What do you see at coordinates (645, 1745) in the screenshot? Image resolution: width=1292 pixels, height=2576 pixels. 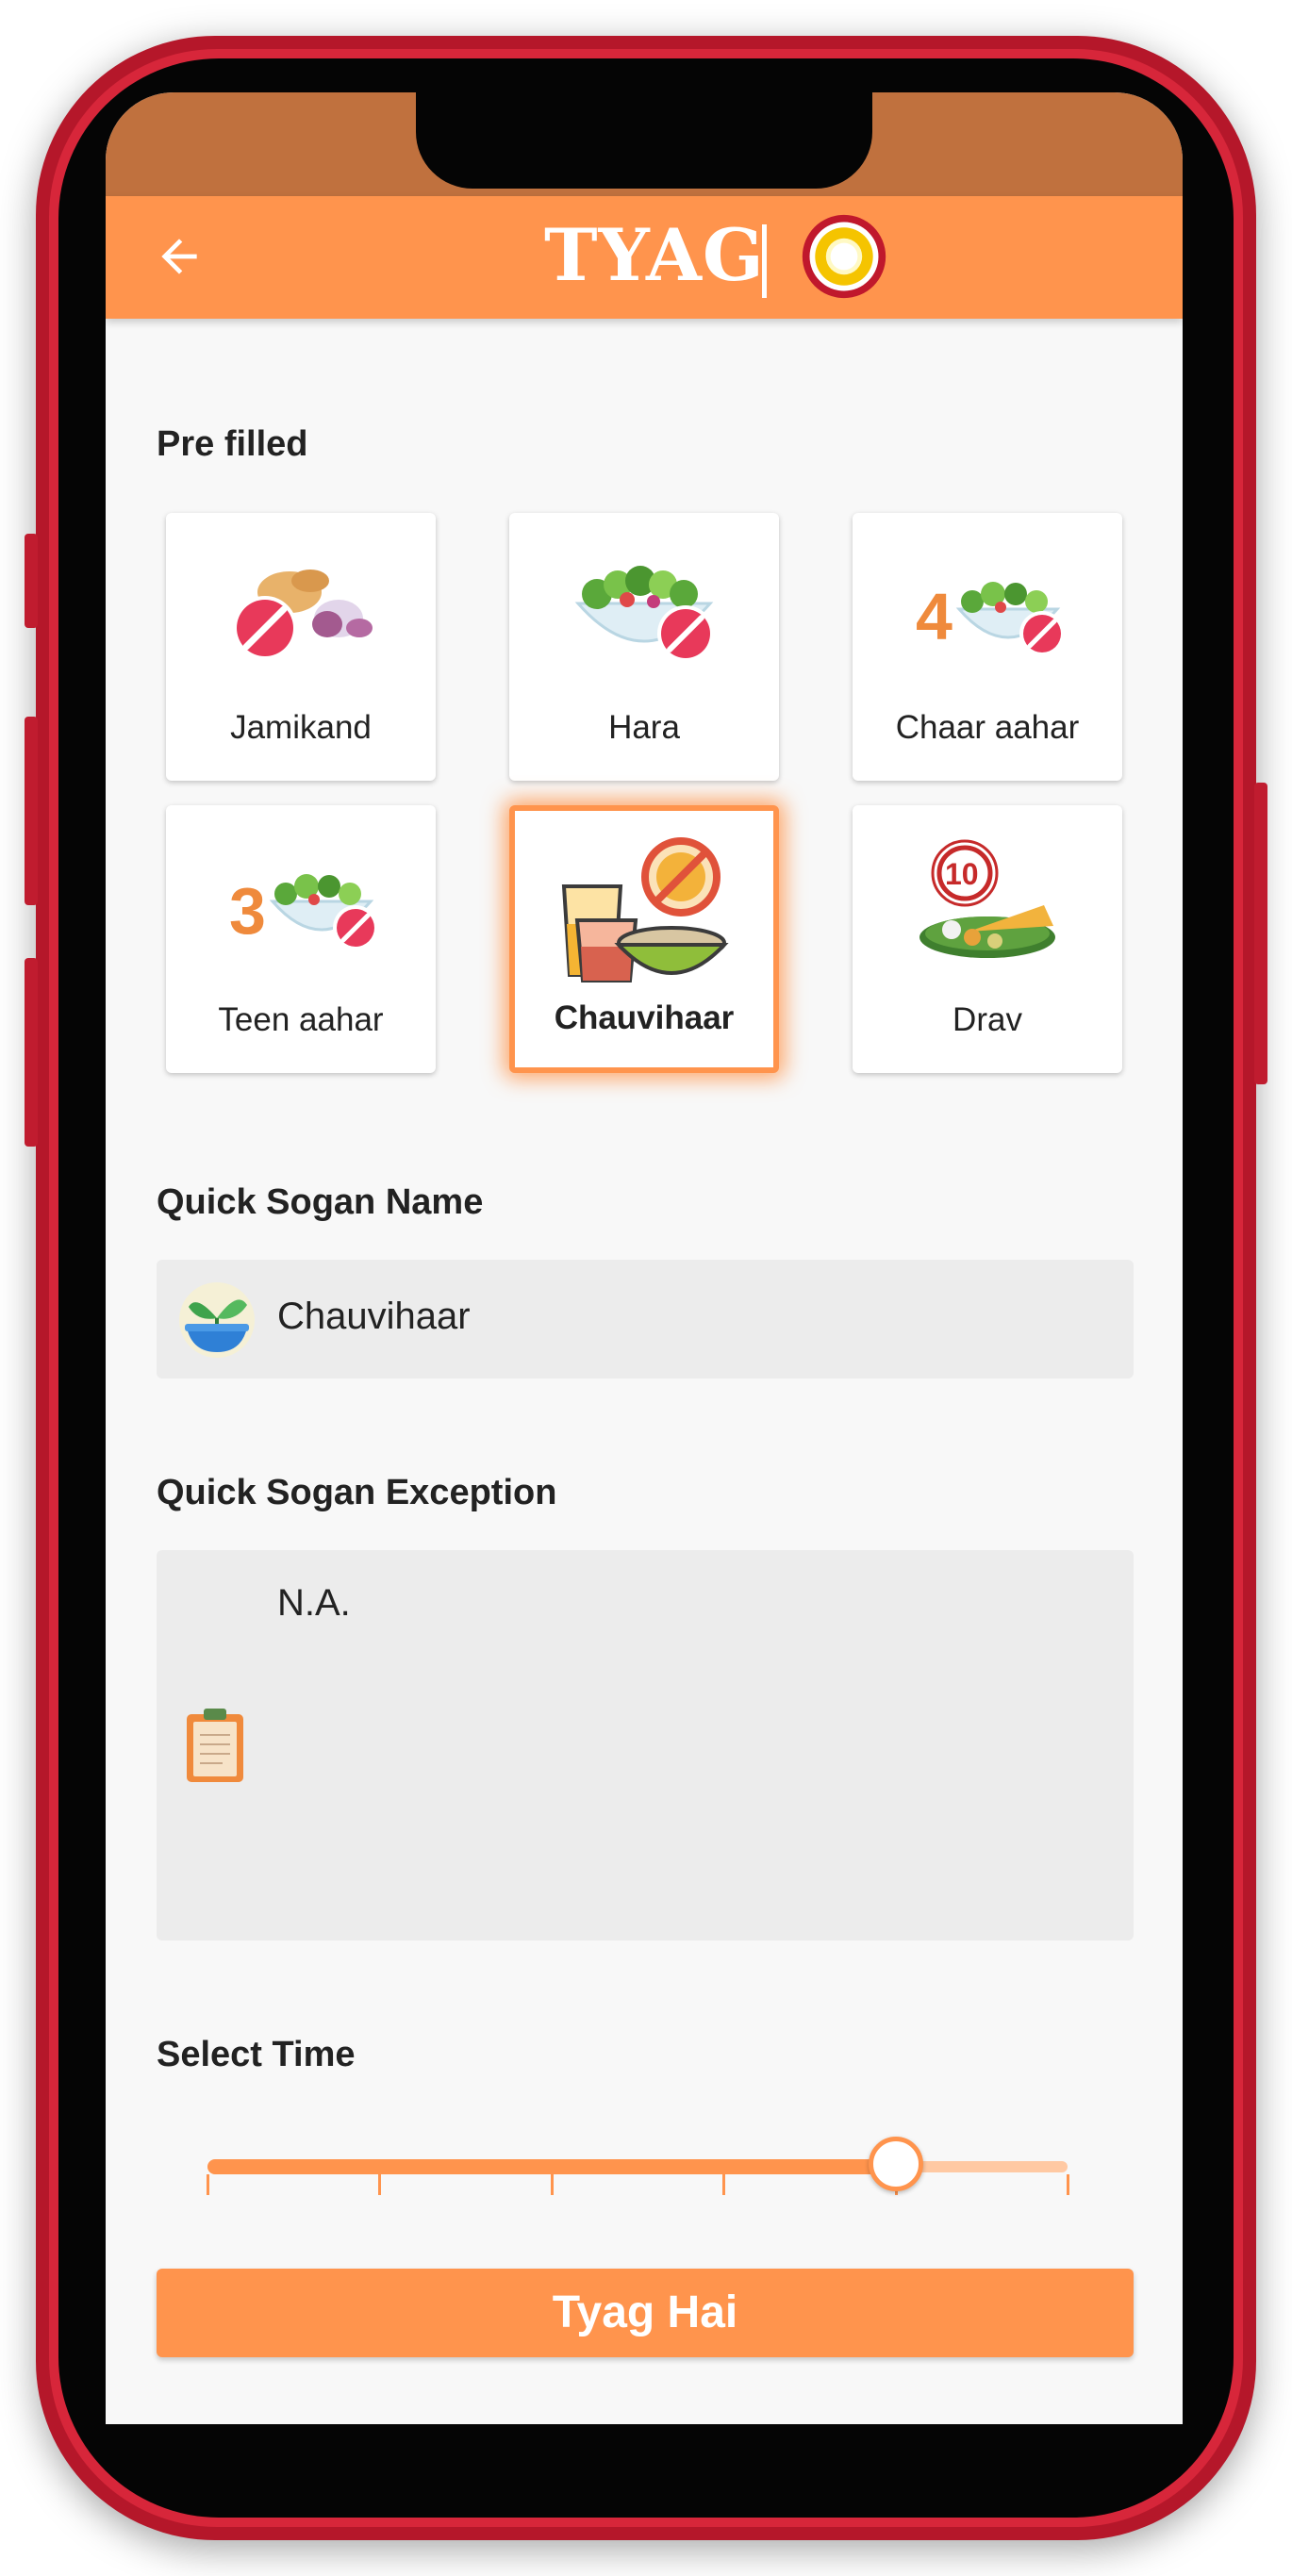 I see `sogan-exception-field: N.A.` at bounding box center [645, 1745].